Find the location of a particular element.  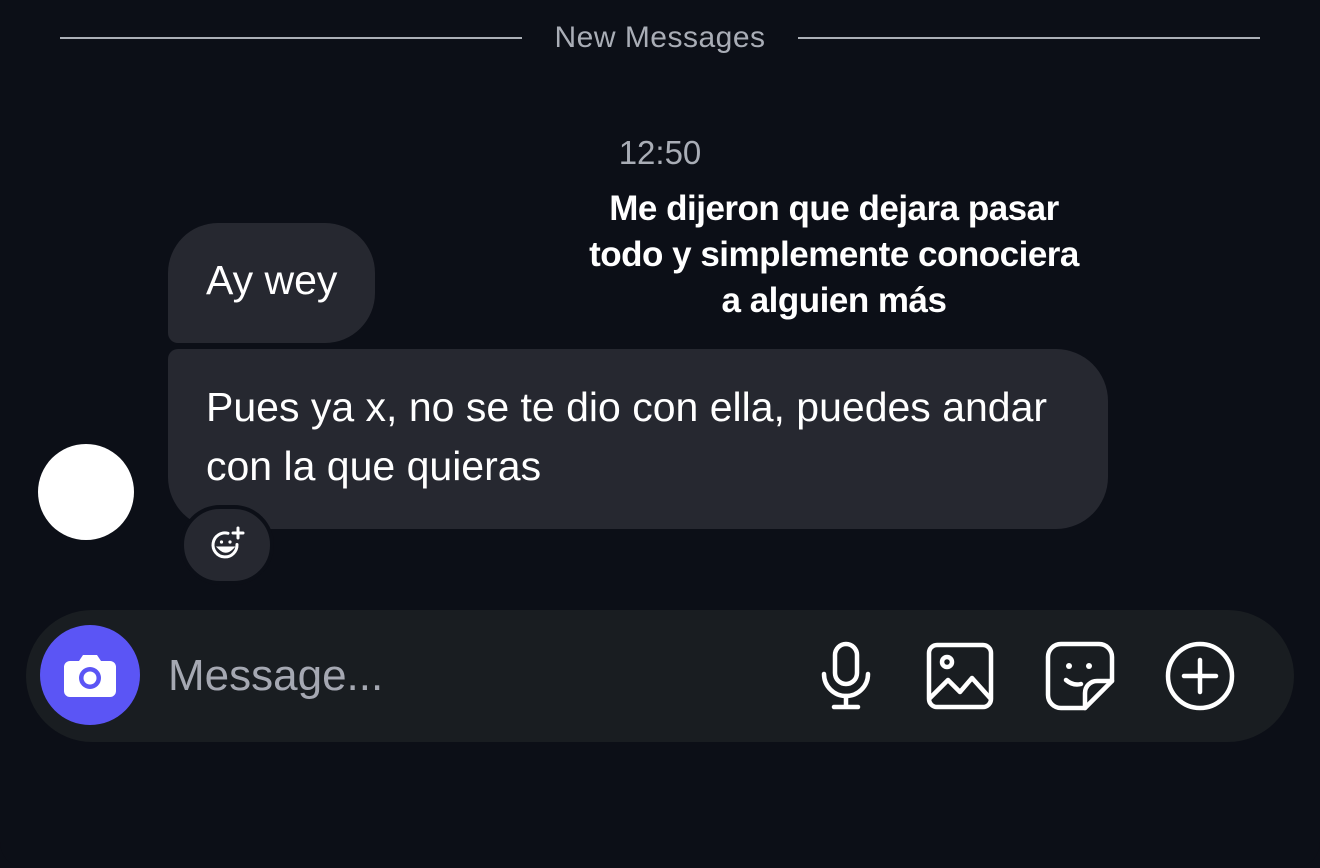

divider-line-right is located at coordinates (1029, 38).